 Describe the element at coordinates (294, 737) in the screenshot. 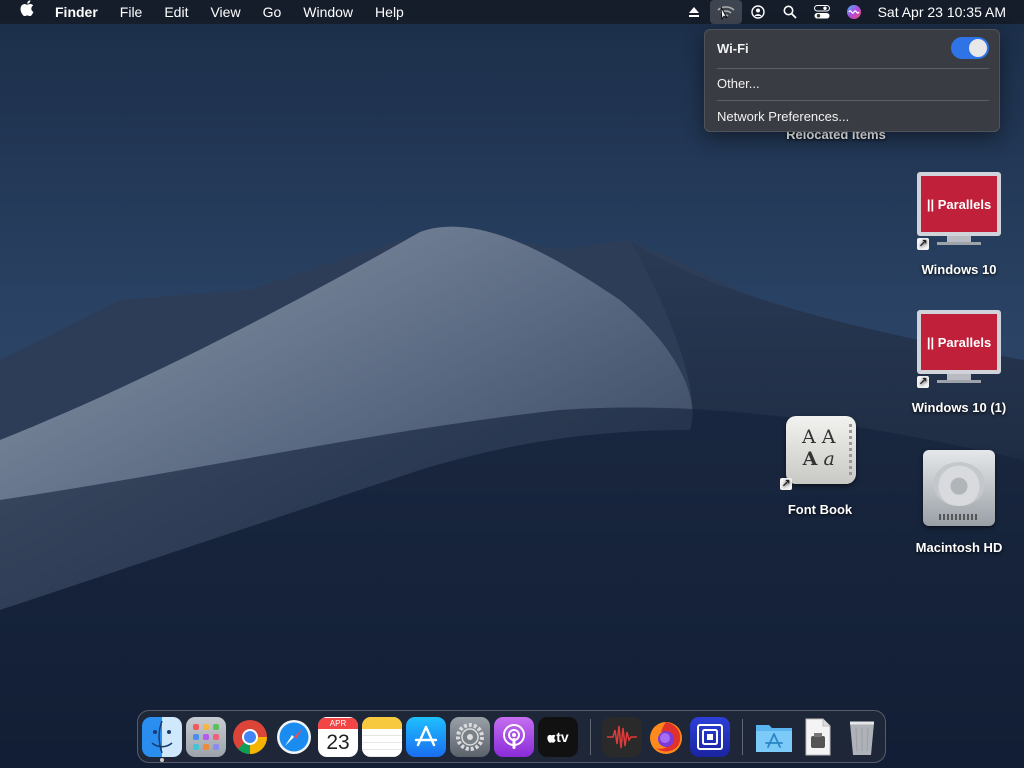

I see `safari-icon` at that location.